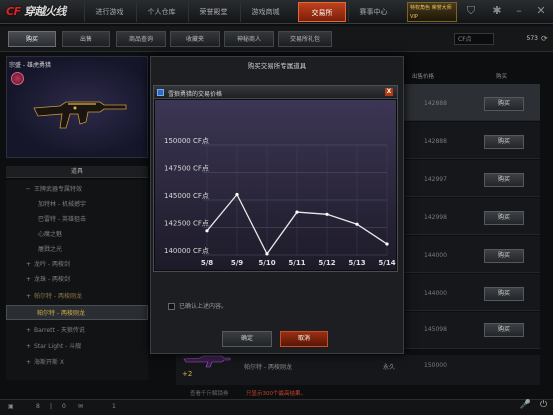  What do you see at coordinates (195, 94) in the screenshot?
I see `chart-title: 雪狼勇猎的交易价格` at bounding box center [195, 94].